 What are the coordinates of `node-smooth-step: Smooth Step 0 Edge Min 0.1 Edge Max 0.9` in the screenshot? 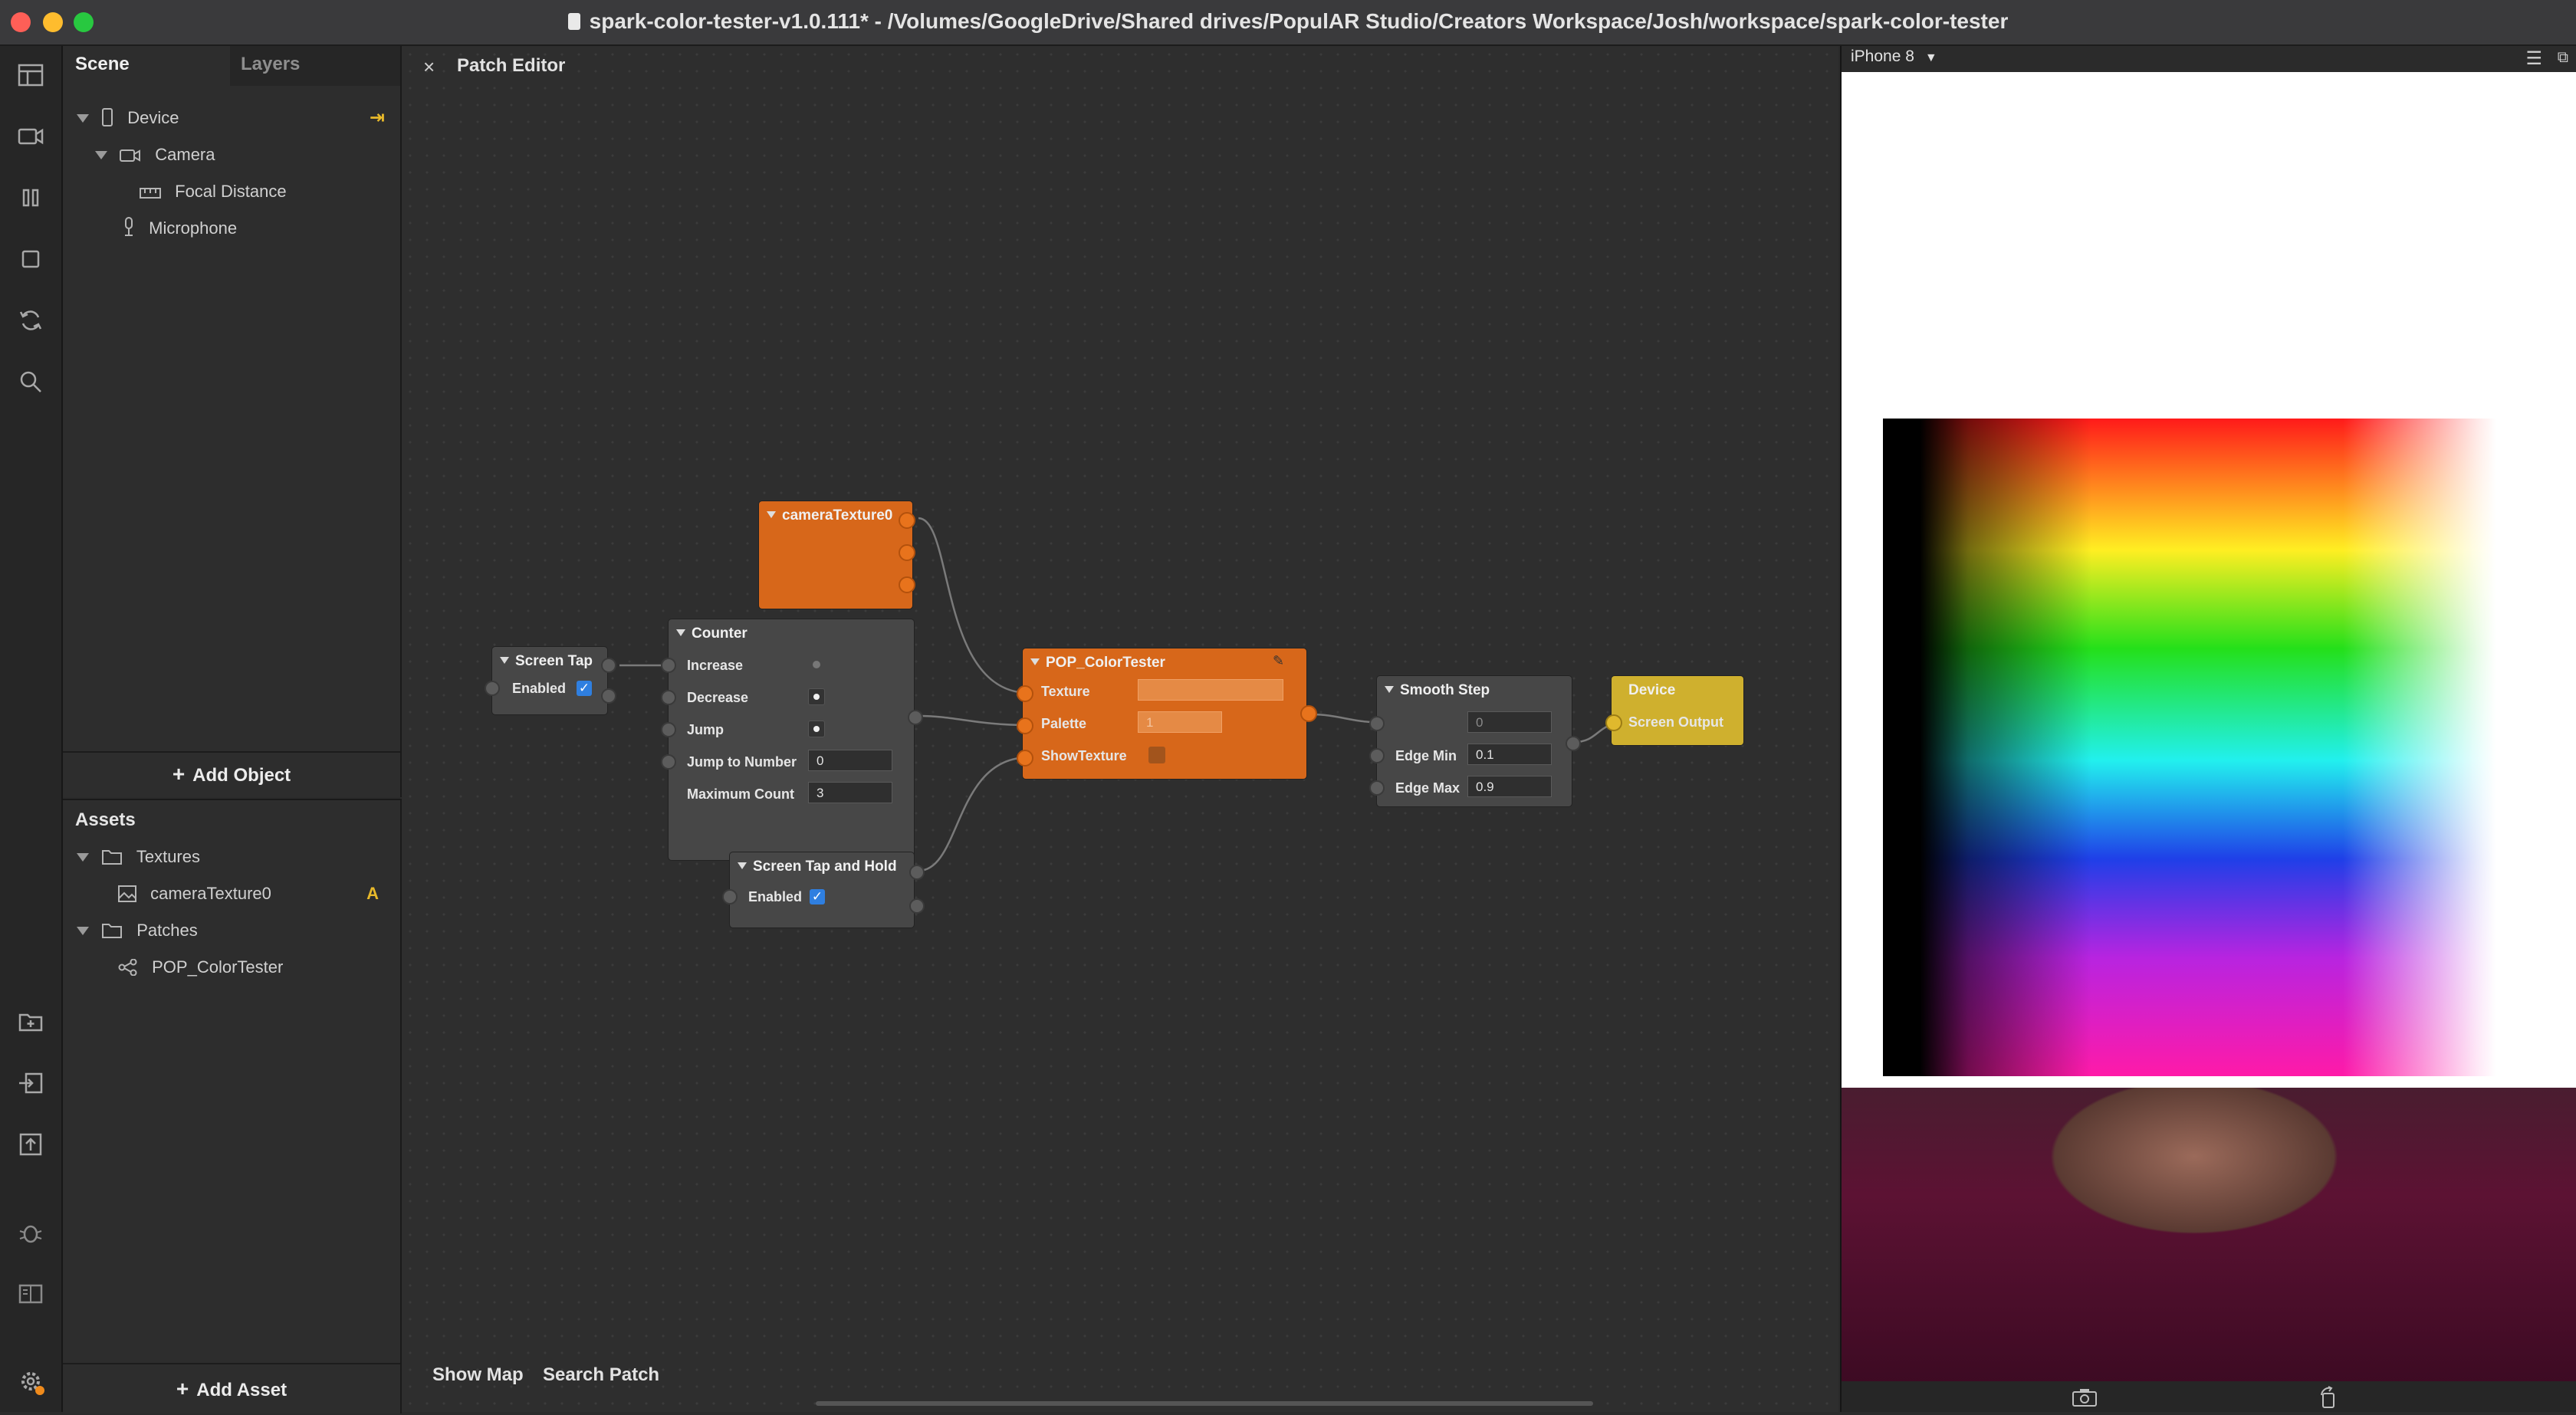 It's located at (1475, 741).